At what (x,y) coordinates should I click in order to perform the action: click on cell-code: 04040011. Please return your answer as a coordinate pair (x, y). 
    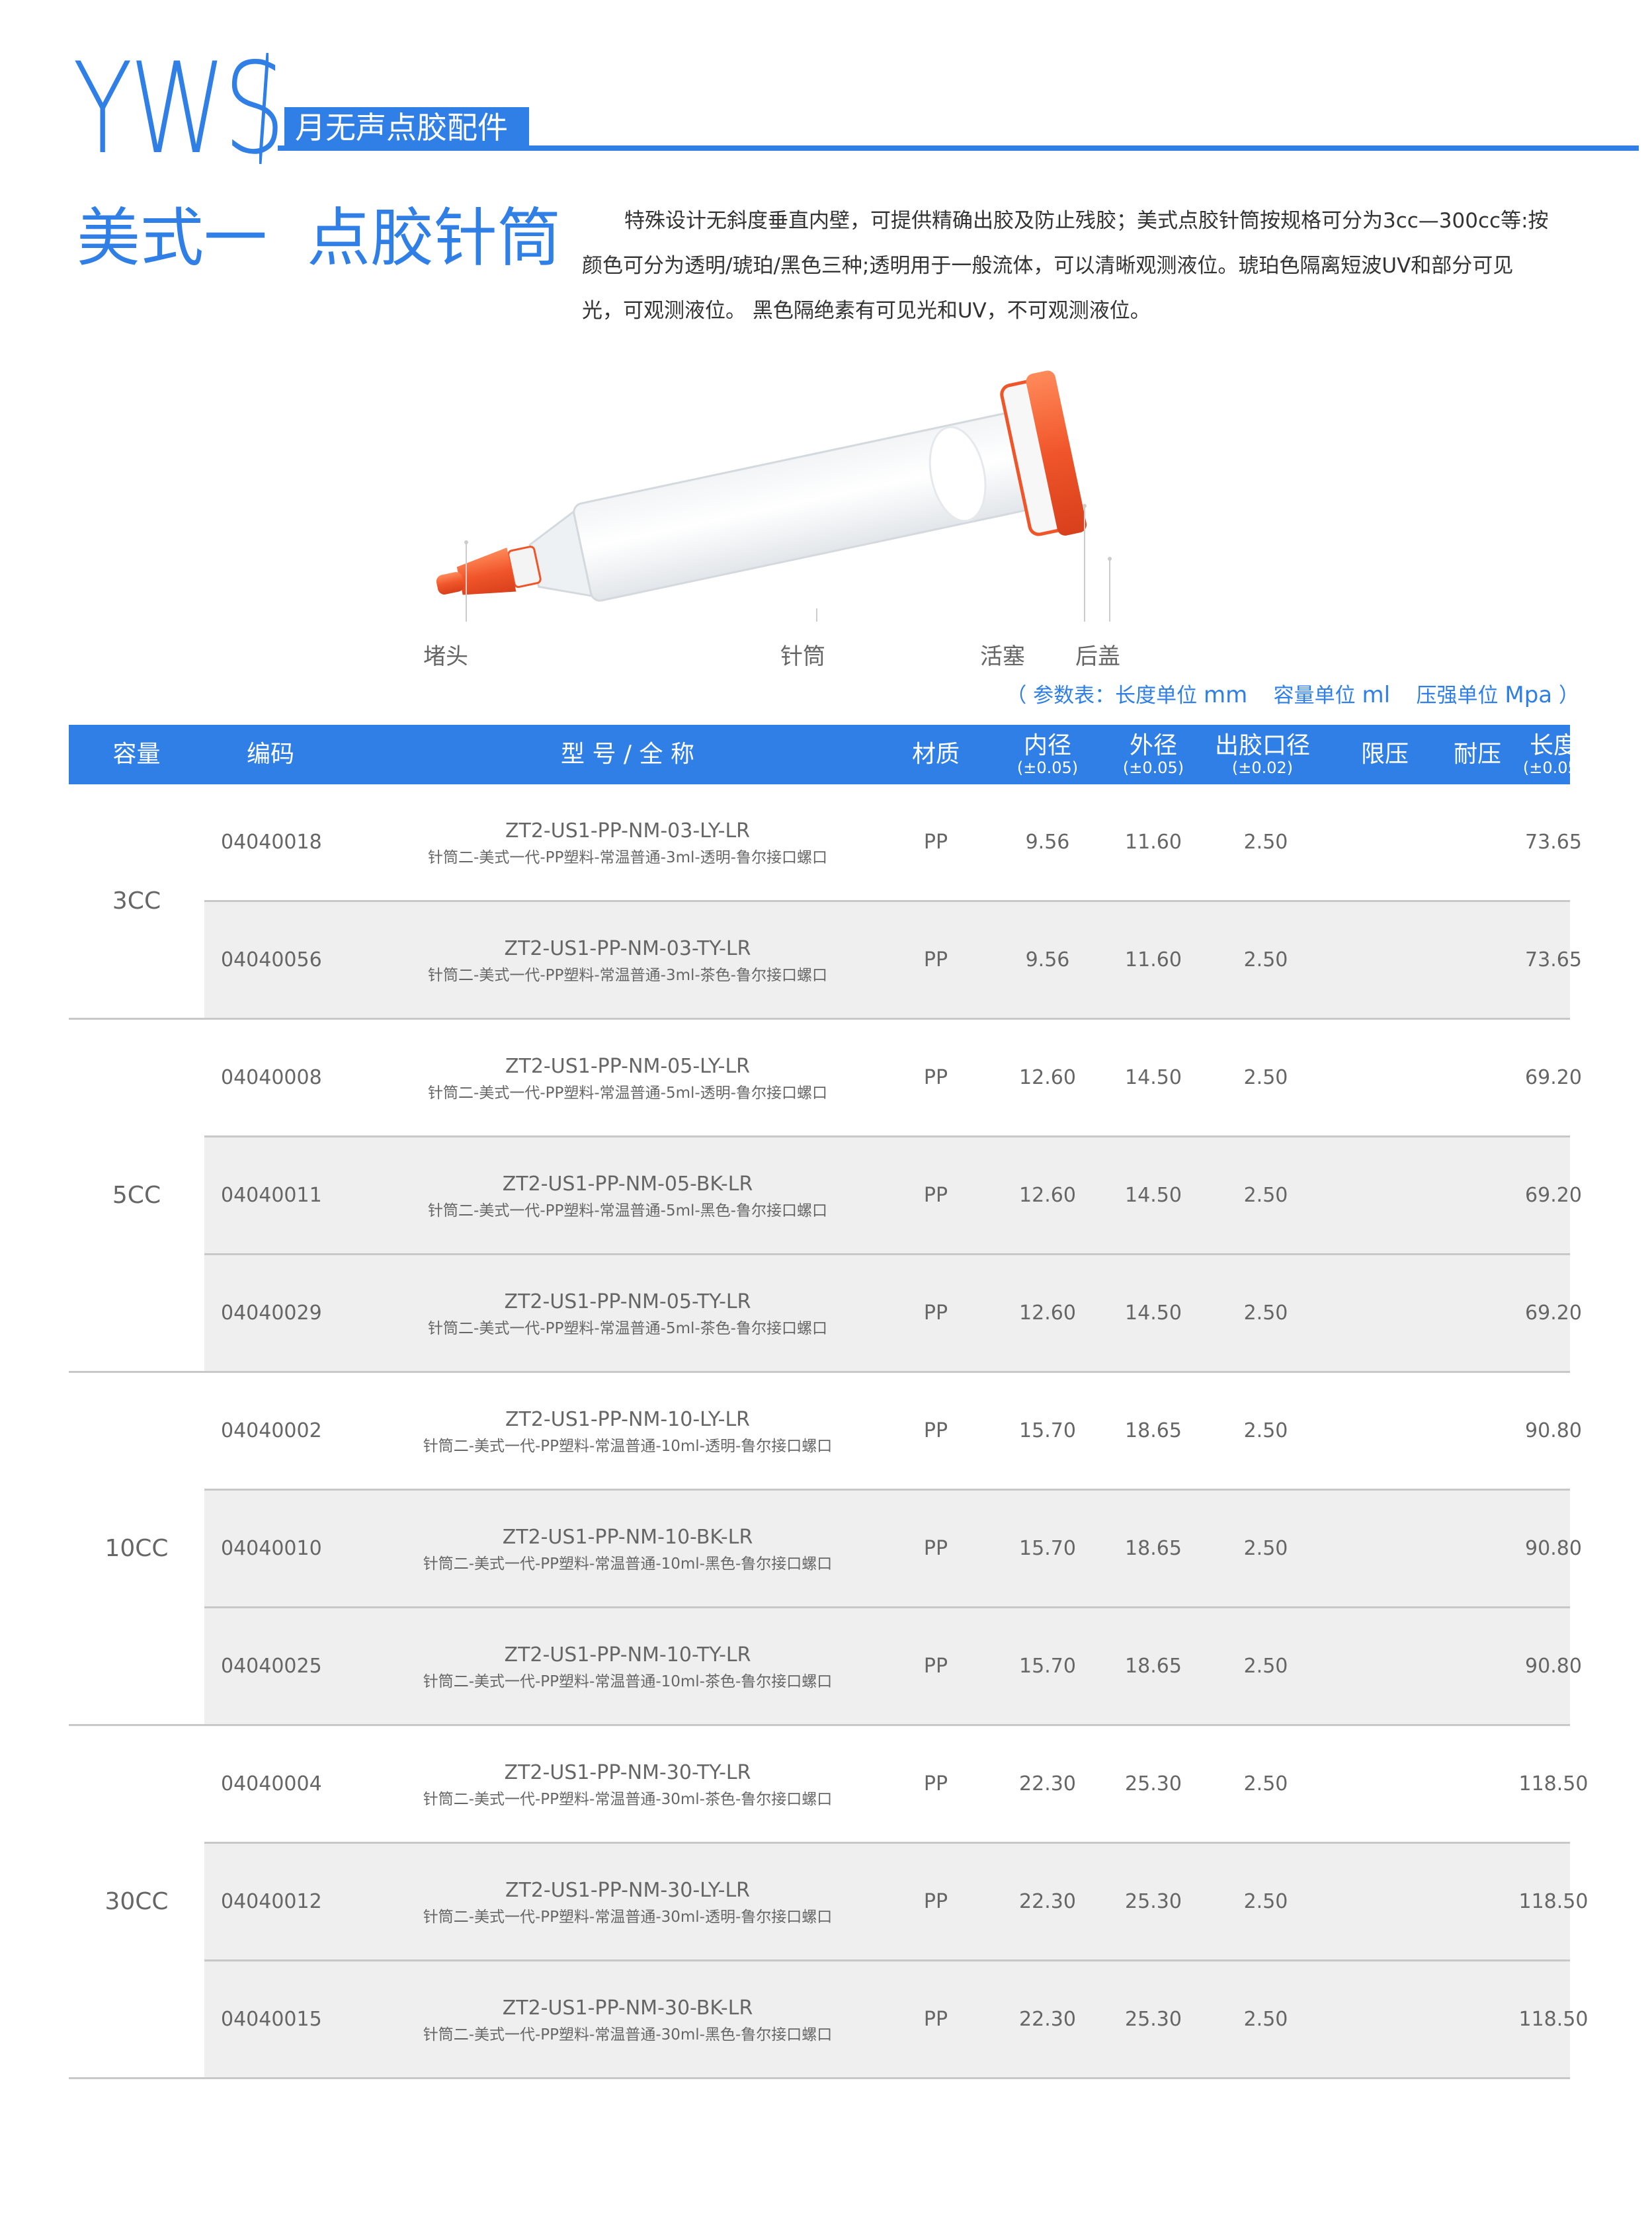
    Looking at the image, I should click on (271, 1196).